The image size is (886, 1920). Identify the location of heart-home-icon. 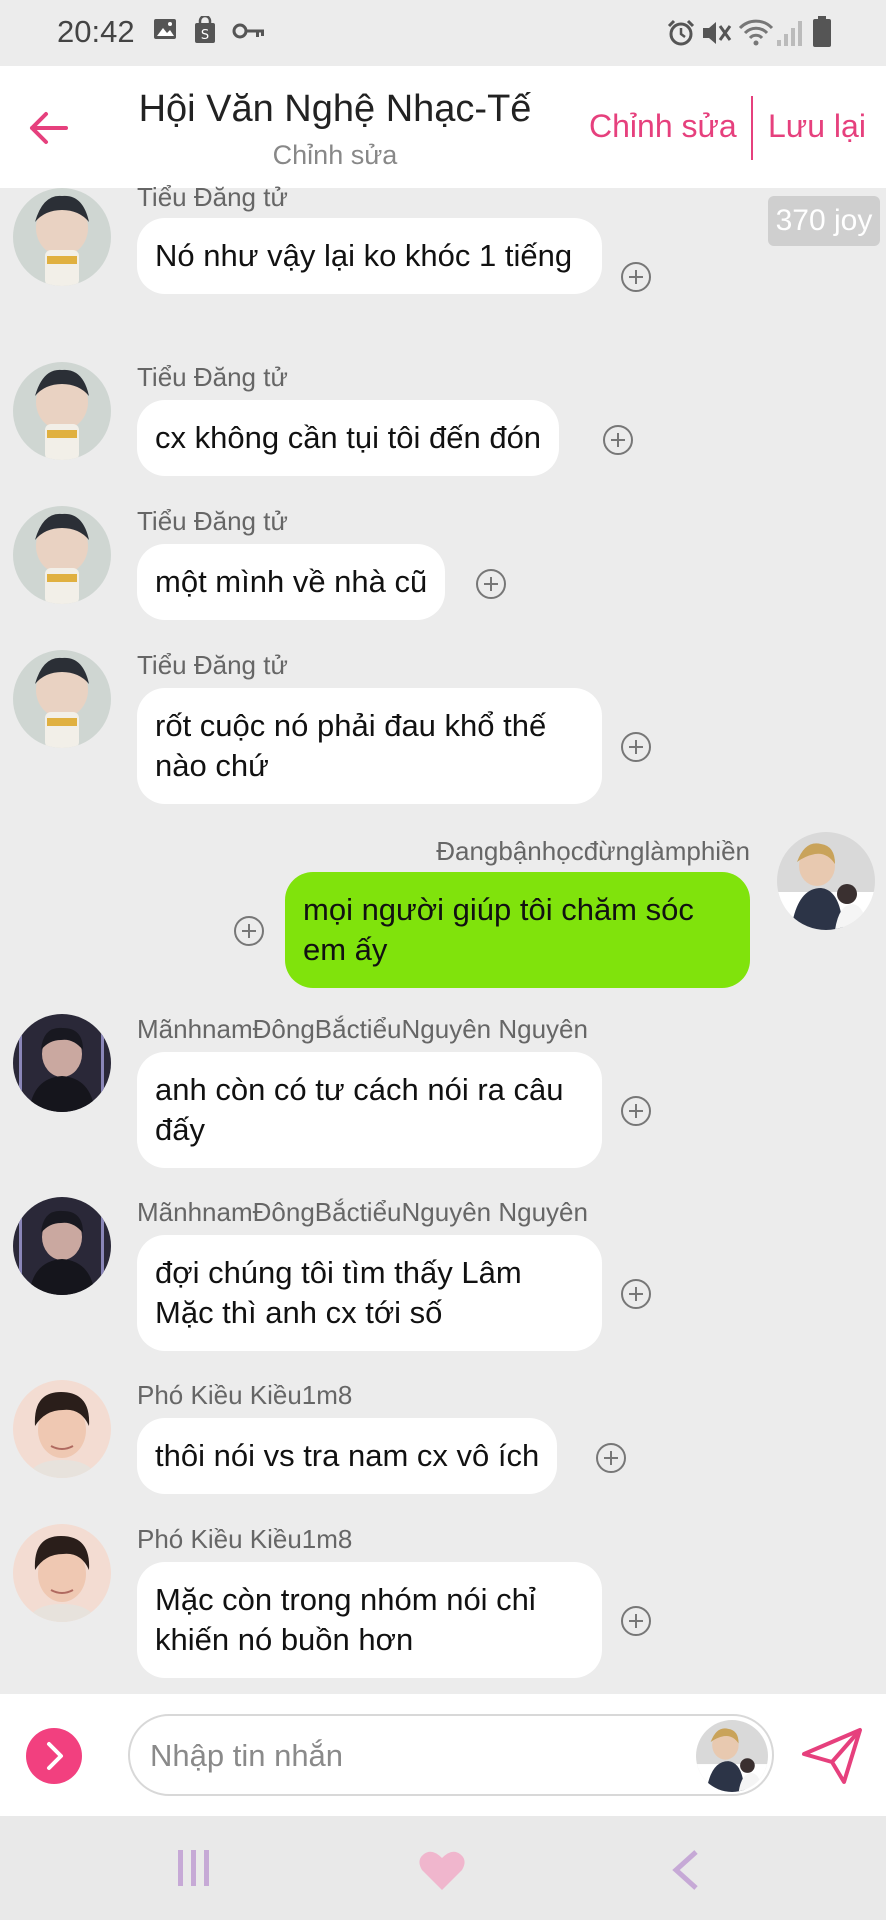
(442, 1872).